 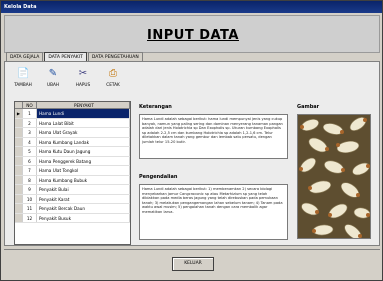 I want to click on print-icon: ⎙, so click(x=113, y=73).